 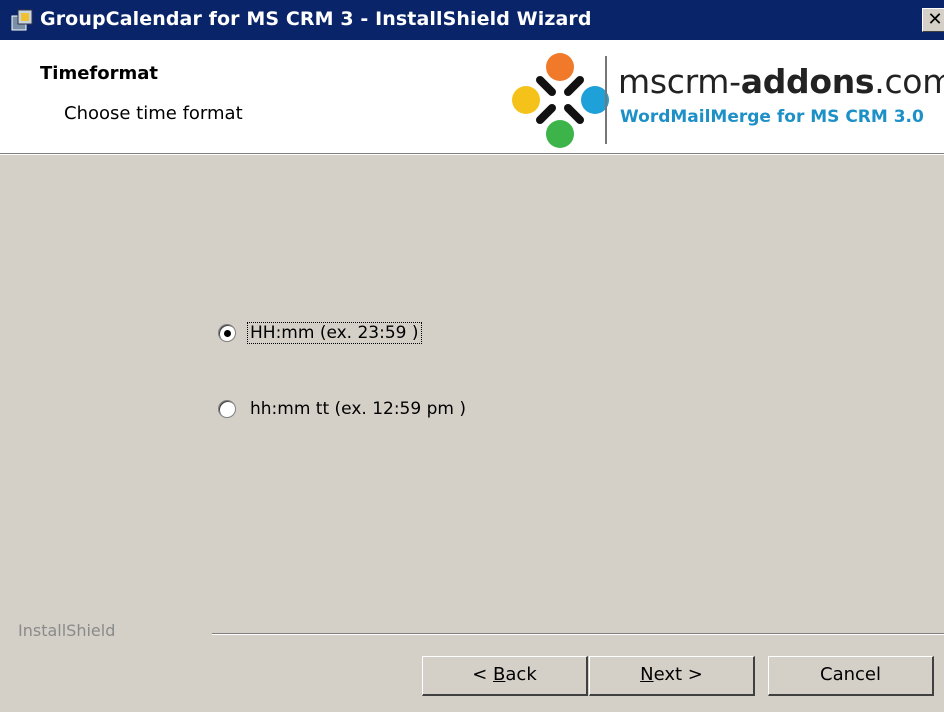 What do you see at coordinates (99, 73) in the screenshot?
I see `page-title: Timeformat` at bounding box center [99, 73].